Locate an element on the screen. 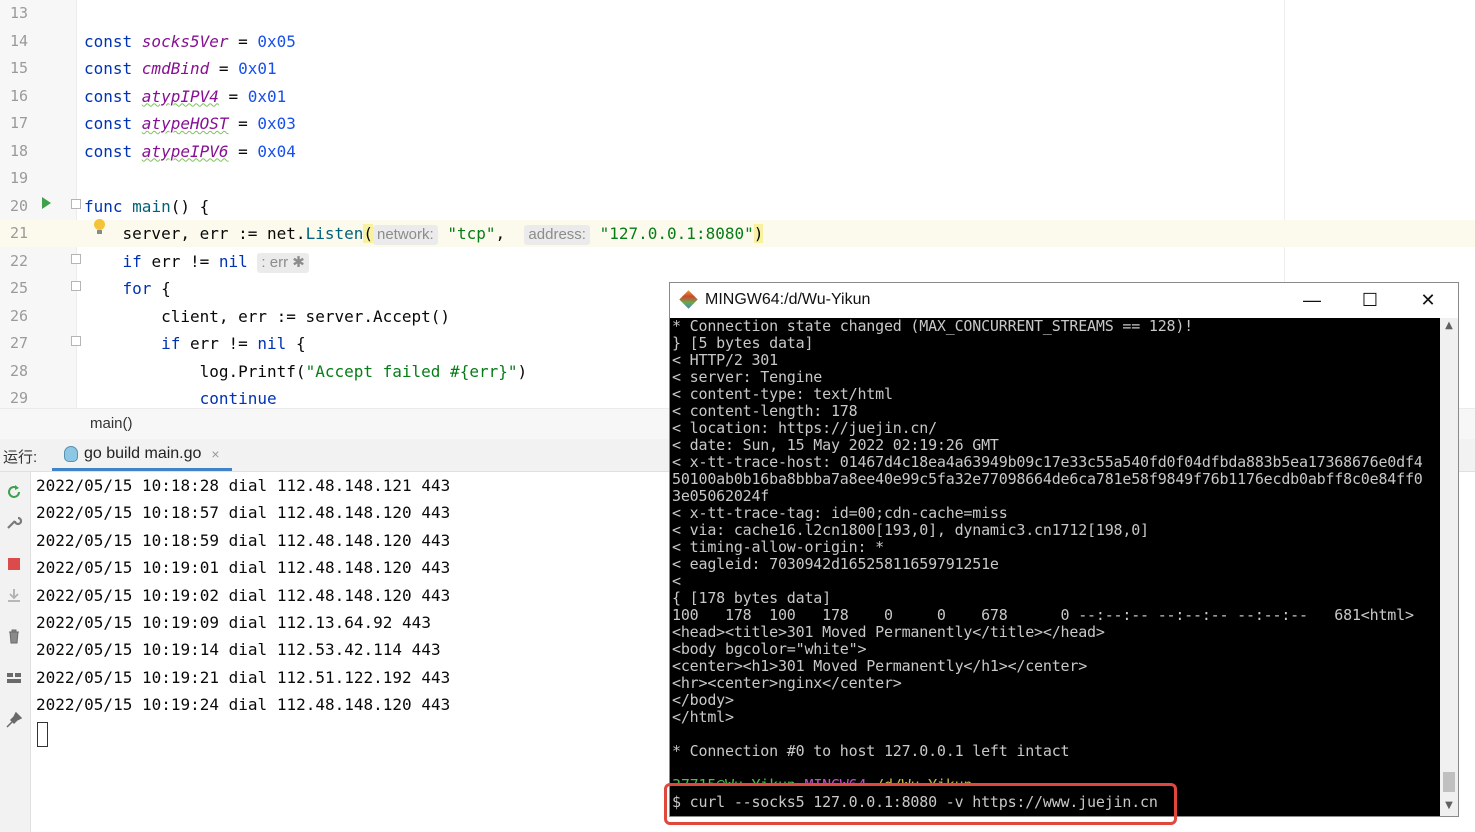 The height and width of the screenshot is (832, 1475). code-token: nil is located at coordinates (233, 261).